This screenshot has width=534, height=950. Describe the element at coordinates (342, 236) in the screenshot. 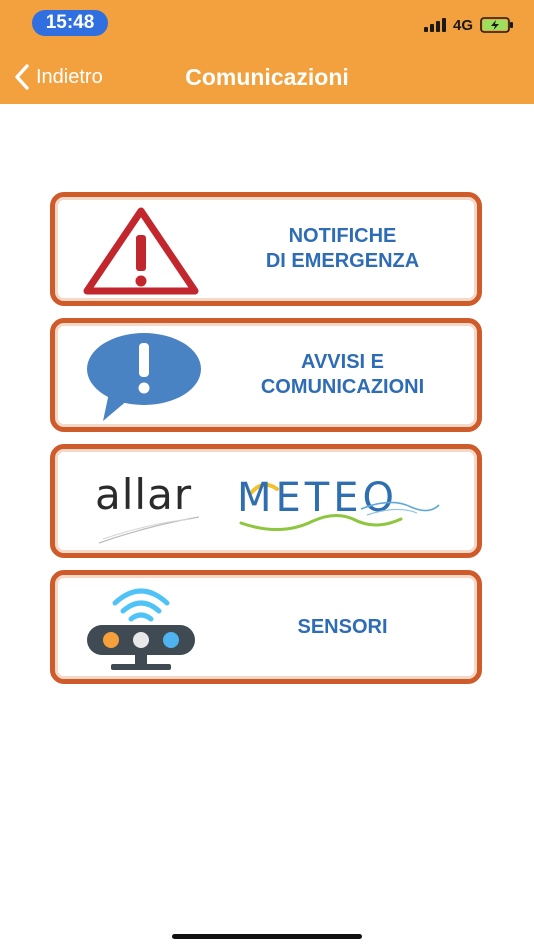

I see `card-label-line1: NOTIFICHE` at that location.